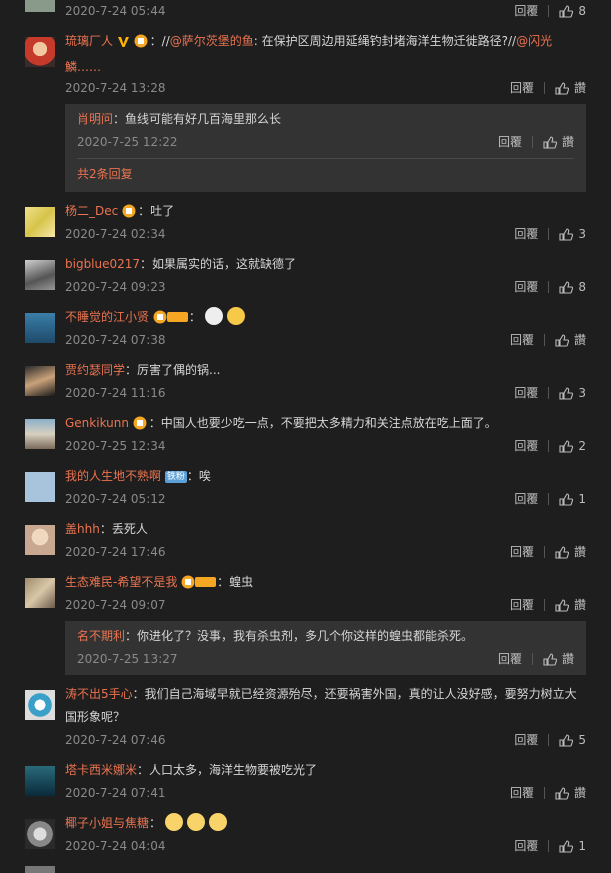 This screenshot has width=611, height=873. What do you see at coordinates (305, 381) in the screenshot?
I see `comment-item: 贾约瑟同学：厉害了偶的锅... 2020-7-24 11:16 回覆 3` at bounding box center [305, 381].